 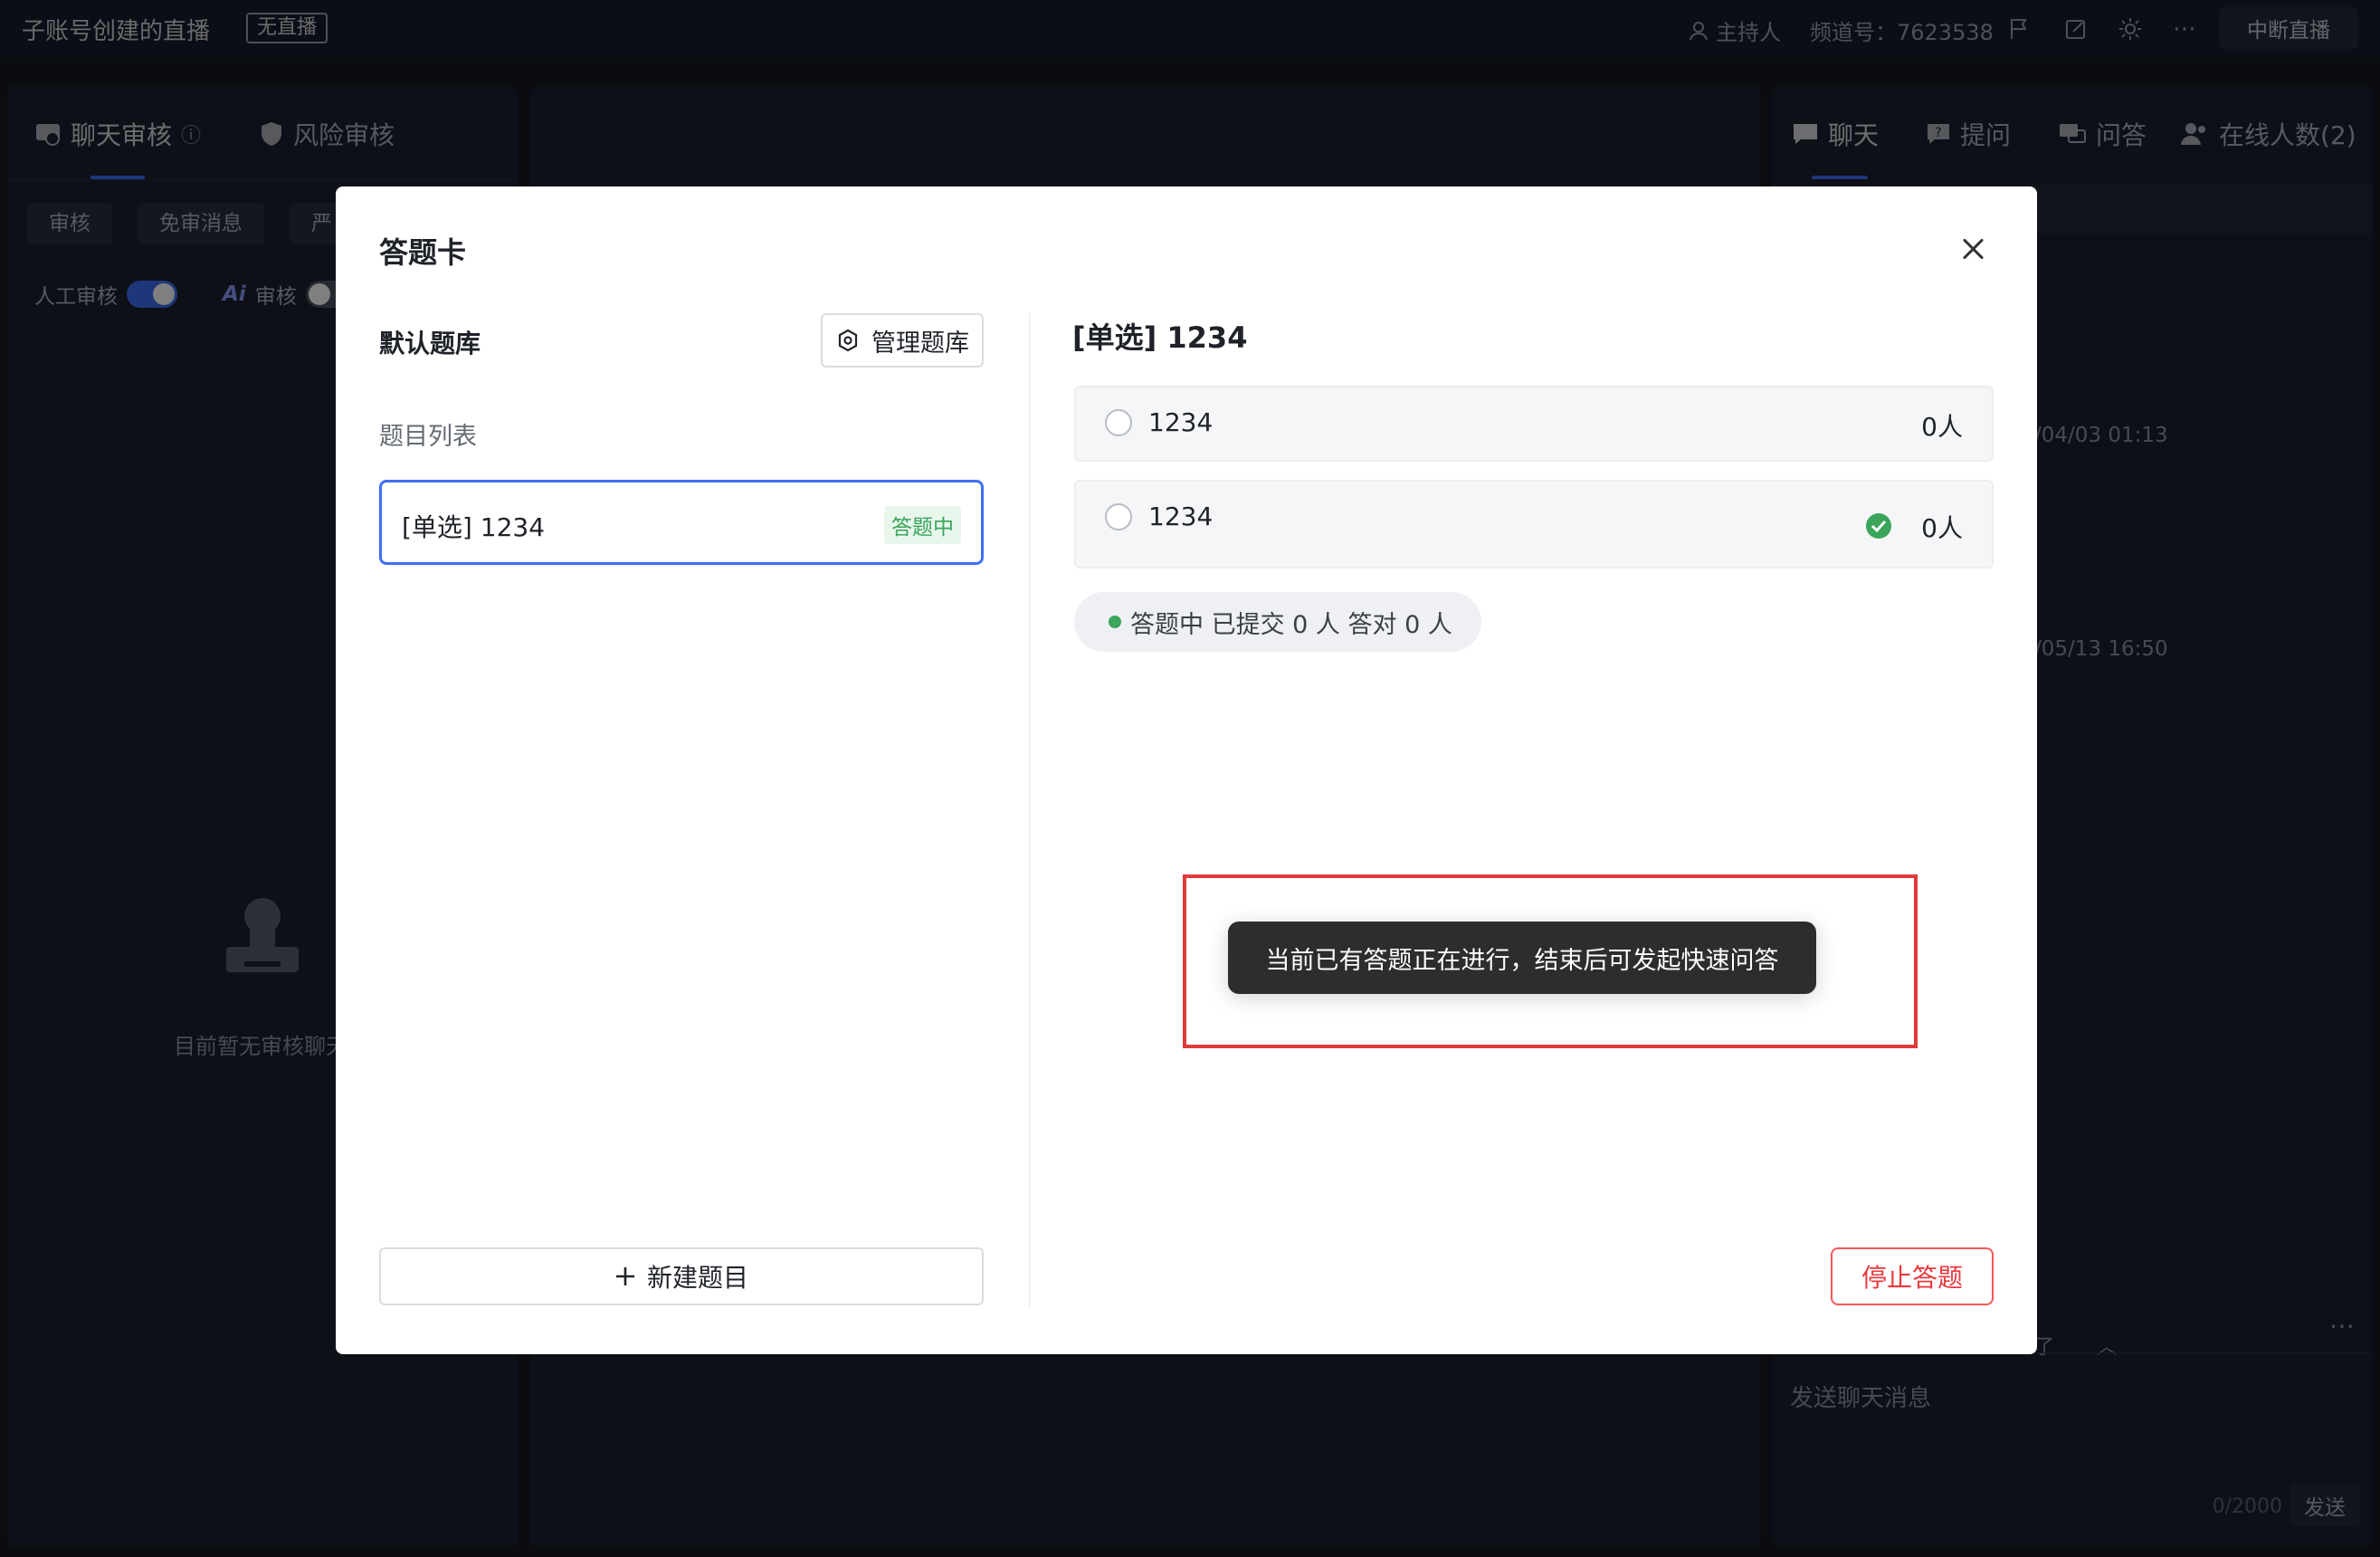 What do you see at coordinates (1522, 958) in the screenshot?
I see `toast-message: 当前已有答题正在进行，结束后可发起快速问答` at bounding box center [1522, 958].